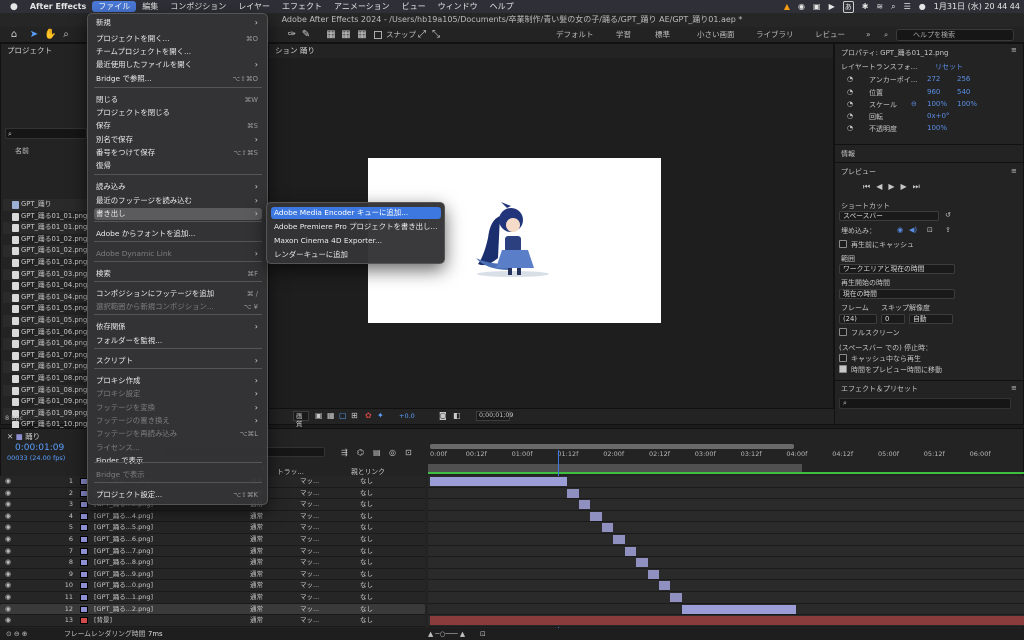  I want to click on file-menu-item: Adobe Dynamic Link ›, so click(178, 254).